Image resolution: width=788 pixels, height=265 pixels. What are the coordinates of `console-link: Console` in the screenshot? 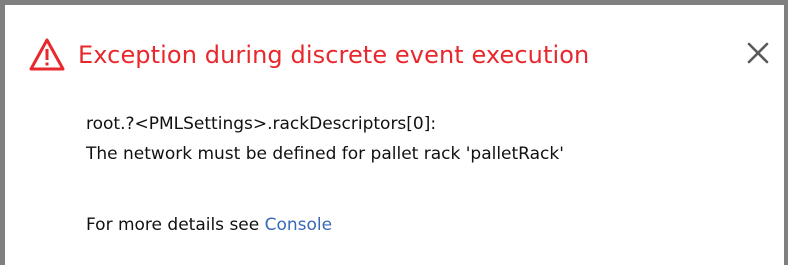 It's located at (299, 225).